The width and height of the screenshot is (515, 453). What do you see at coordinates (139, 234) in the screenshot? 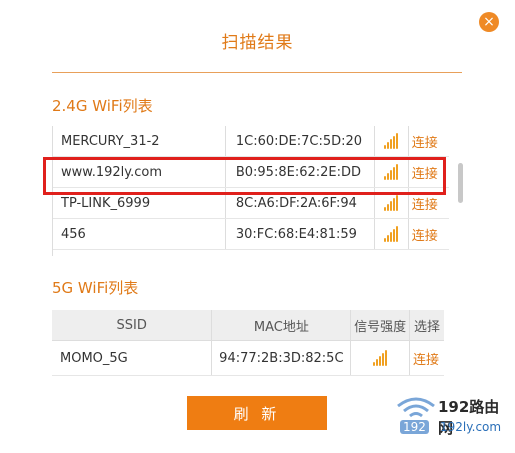
I see `ssid-cell: 456` at bounding box center [139, 234].